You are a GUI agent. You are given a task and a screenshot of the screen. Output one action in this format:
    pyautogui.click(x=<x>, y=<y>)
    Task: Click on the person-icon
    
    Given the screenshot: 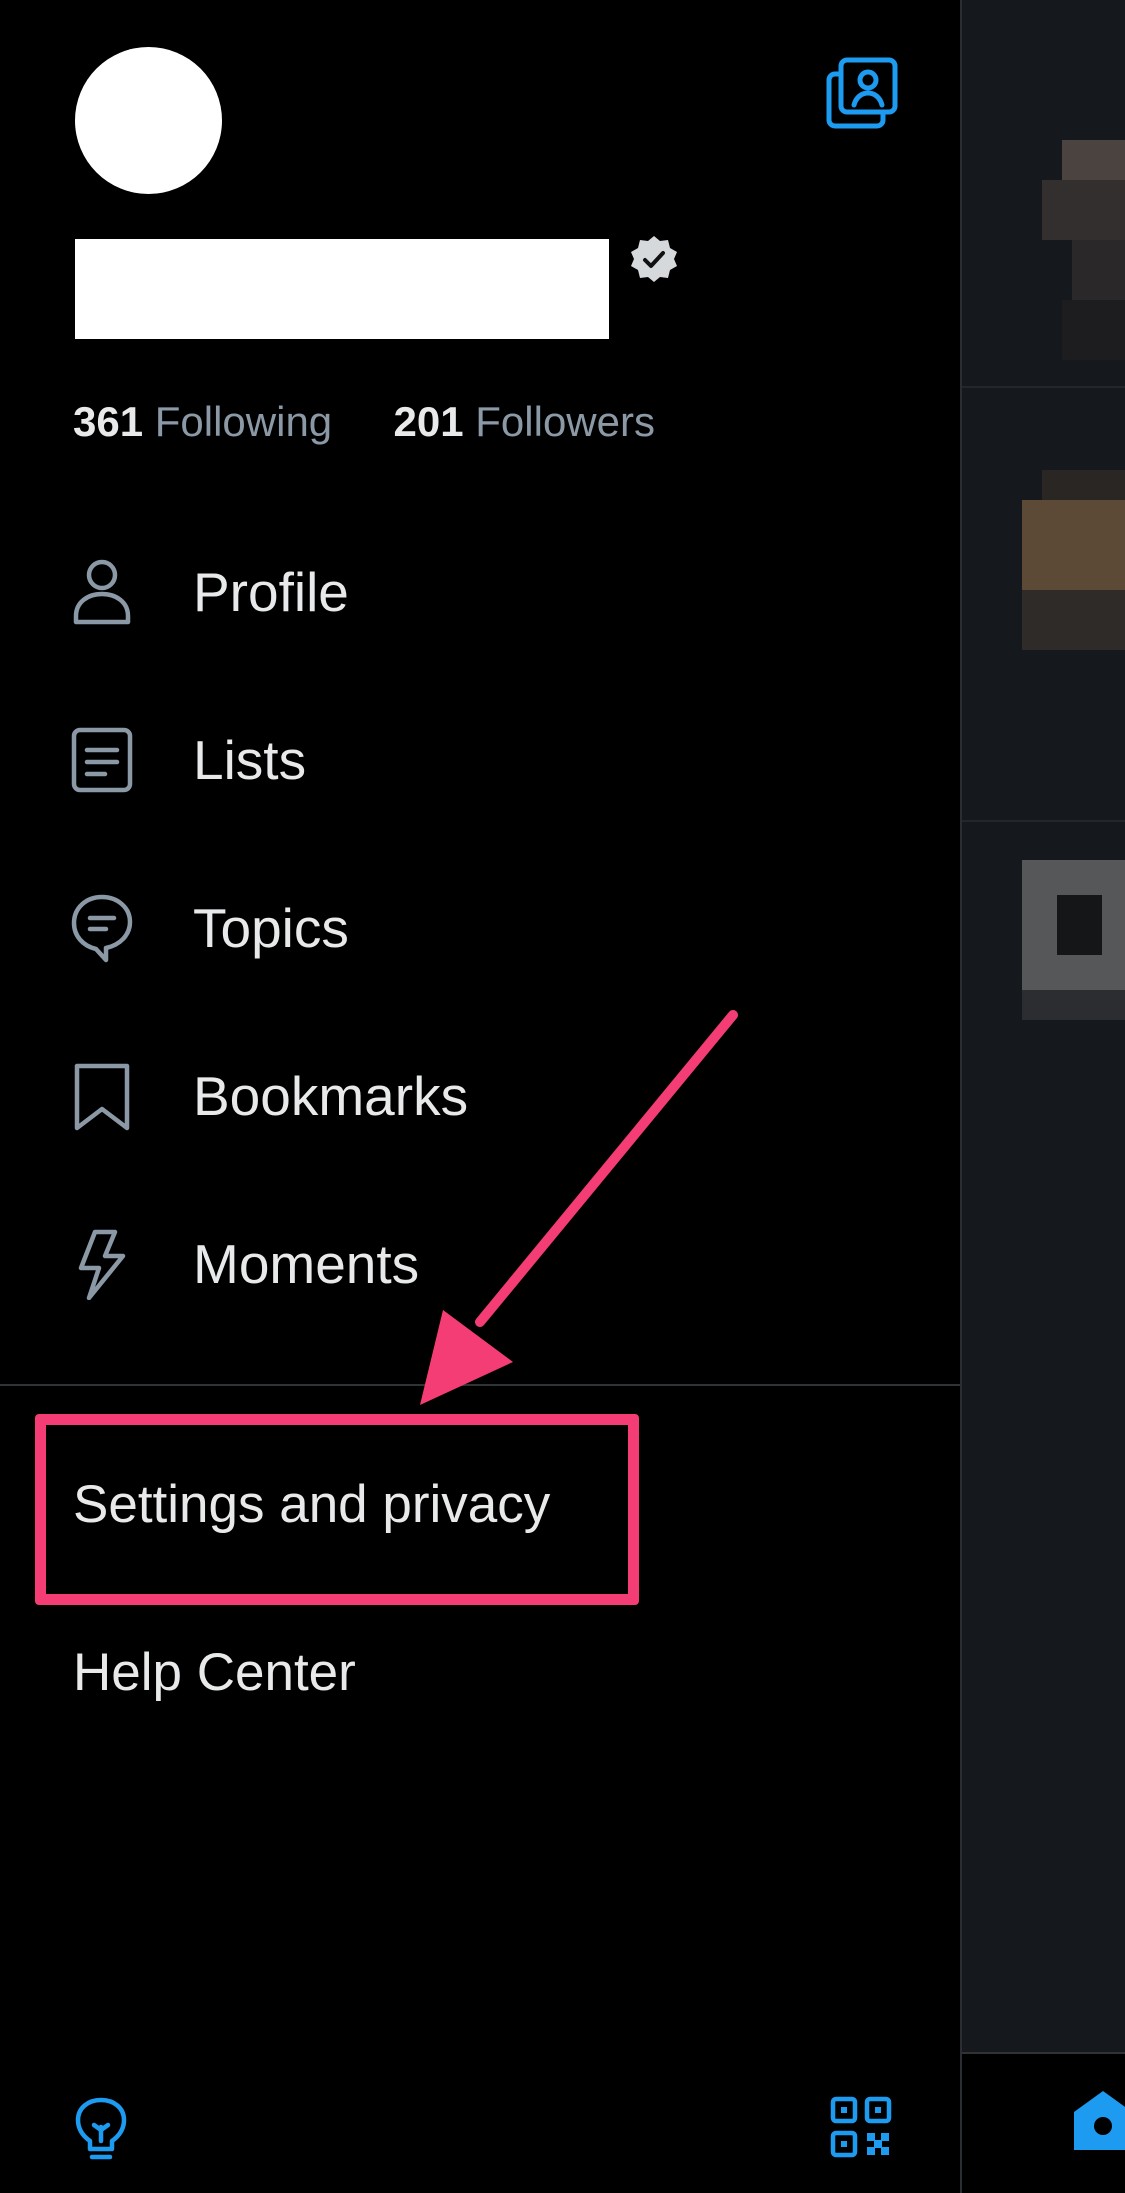 What is the action you would take?
    pyautogui.click(x=102, y=592)
    